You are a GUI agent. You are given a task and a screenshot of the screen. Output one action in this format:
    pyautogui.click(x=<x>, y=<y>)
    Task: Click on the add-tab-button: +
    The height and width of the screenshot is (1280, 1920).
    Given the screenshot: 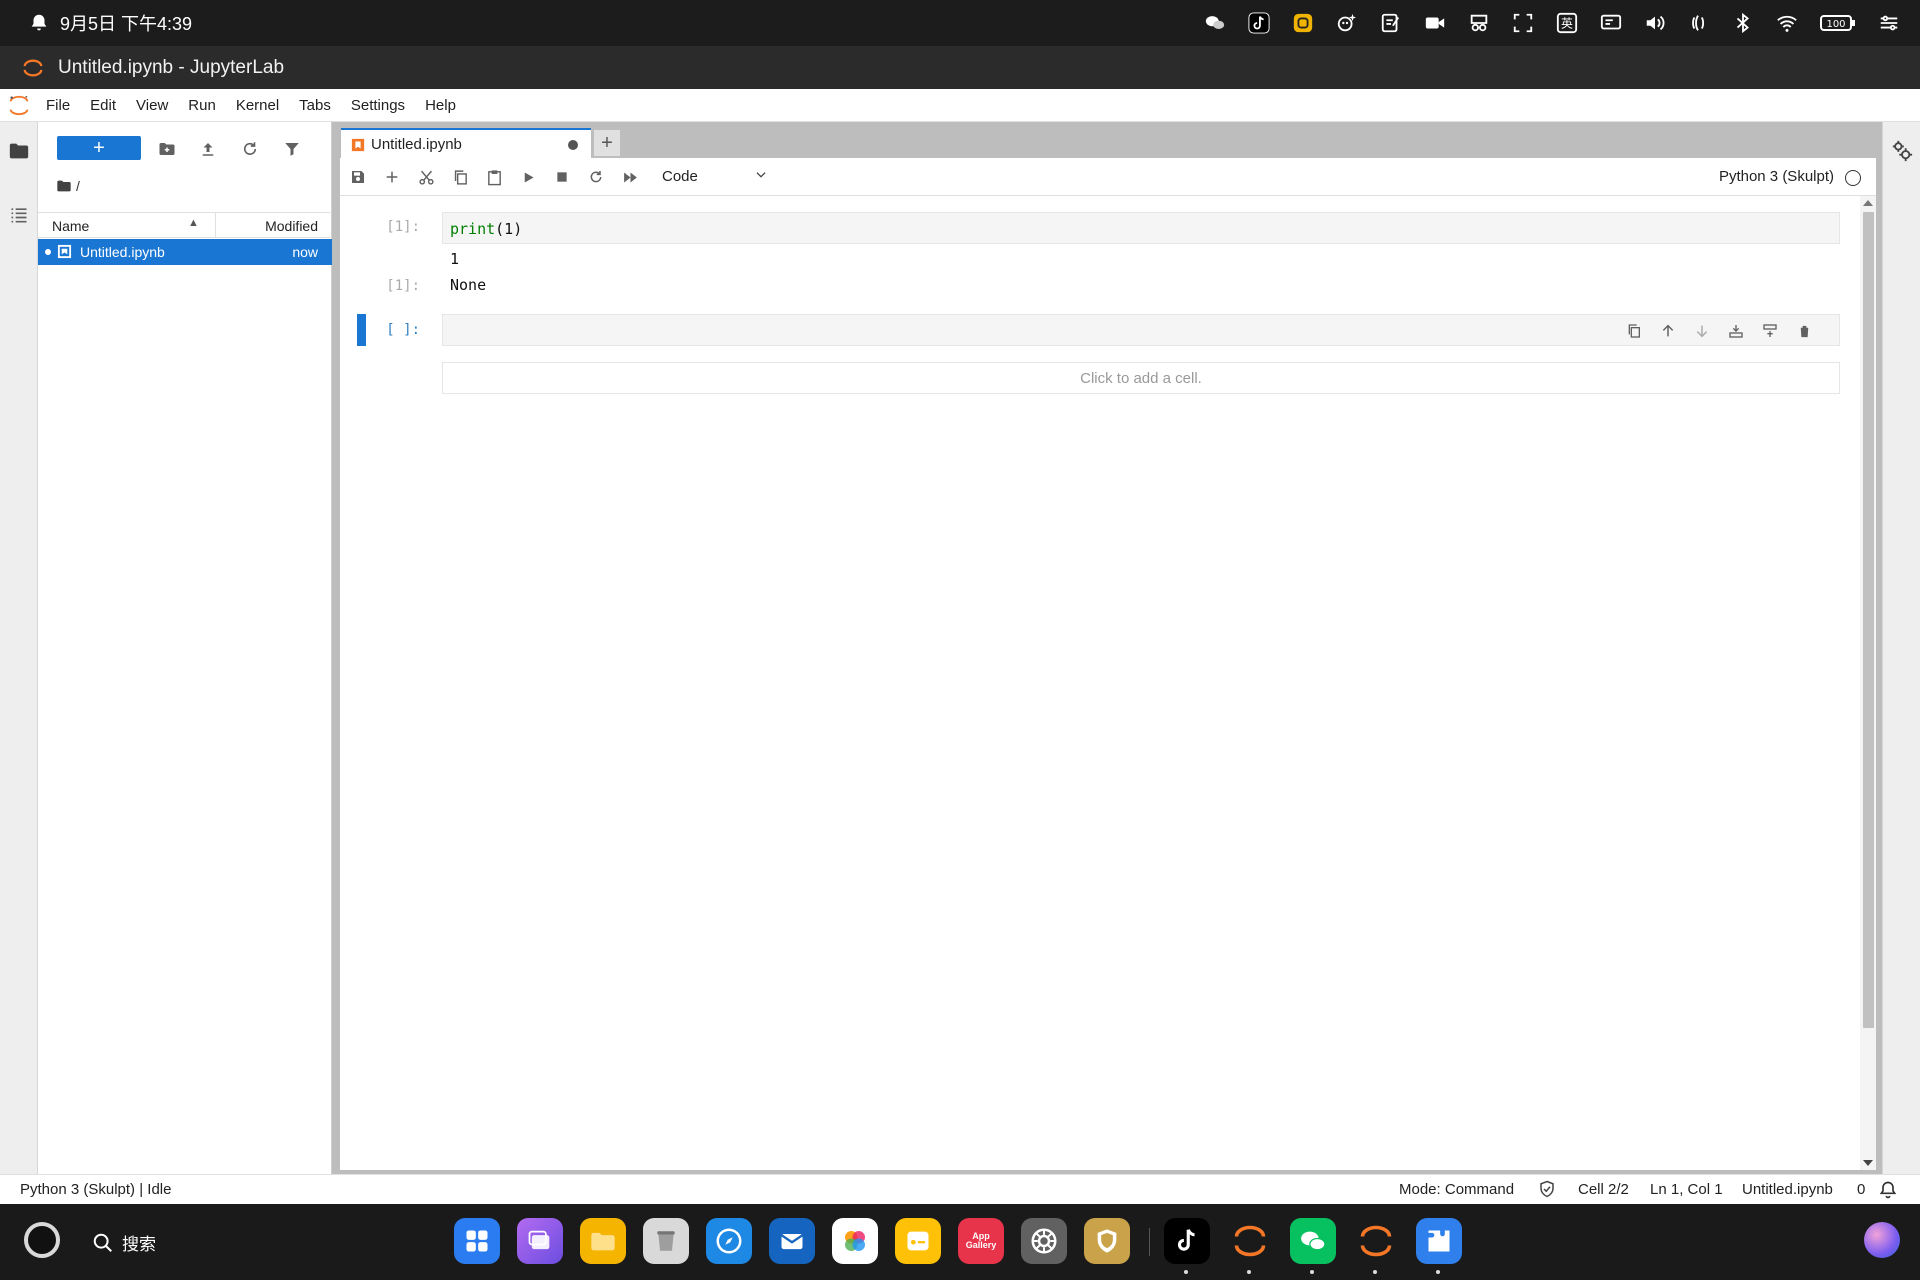 What is the action you would take?
    pyautogui.click(x=607, y=143)
    